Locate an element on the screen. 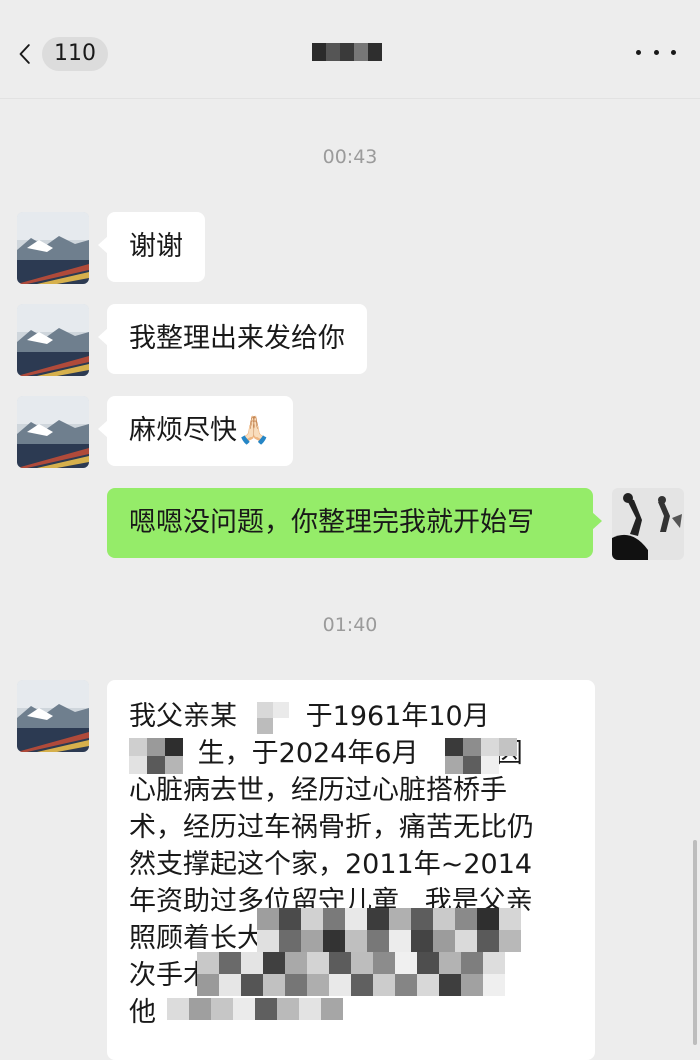  incoming-message-bubble: 谢谢 is located at coordinates (151, 247).